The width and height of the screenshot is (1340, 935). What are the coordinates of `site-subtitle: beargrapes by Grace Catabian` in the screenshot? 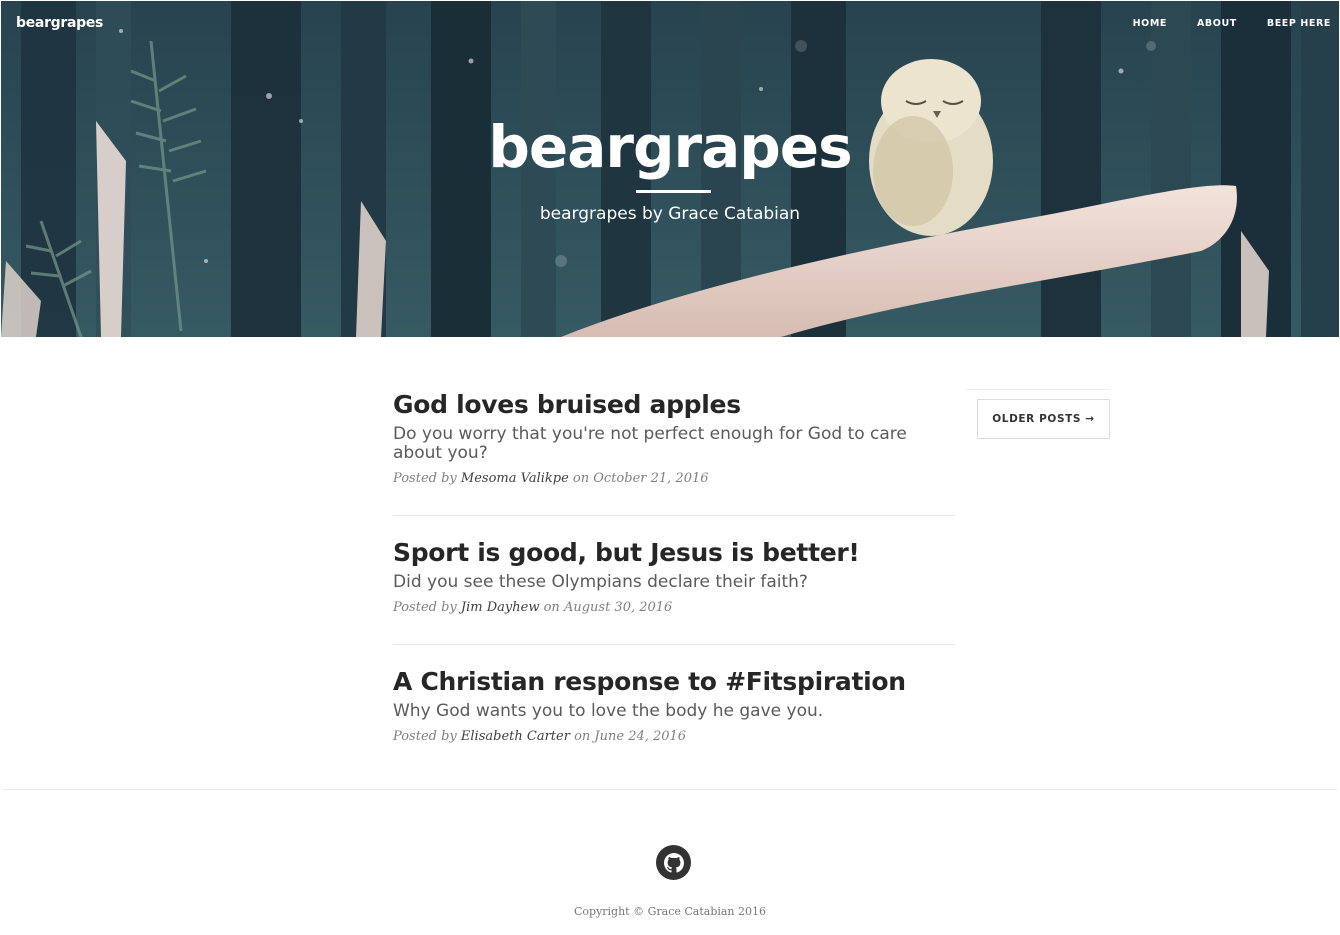 It's located at (670, 214).